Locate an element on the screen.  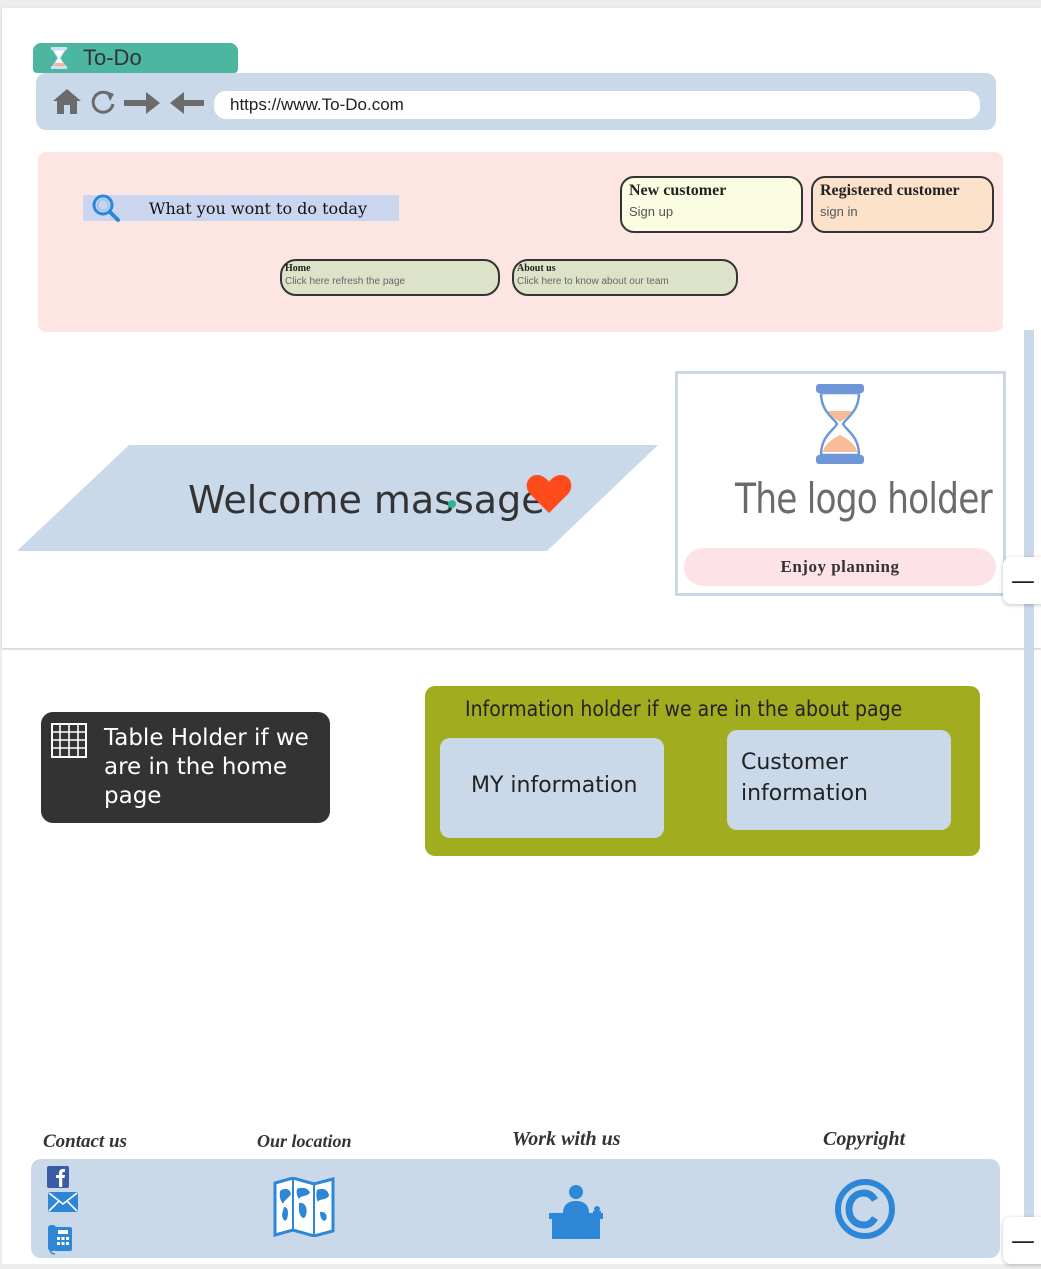
phone-icon is located at coordinates (60, 1239).